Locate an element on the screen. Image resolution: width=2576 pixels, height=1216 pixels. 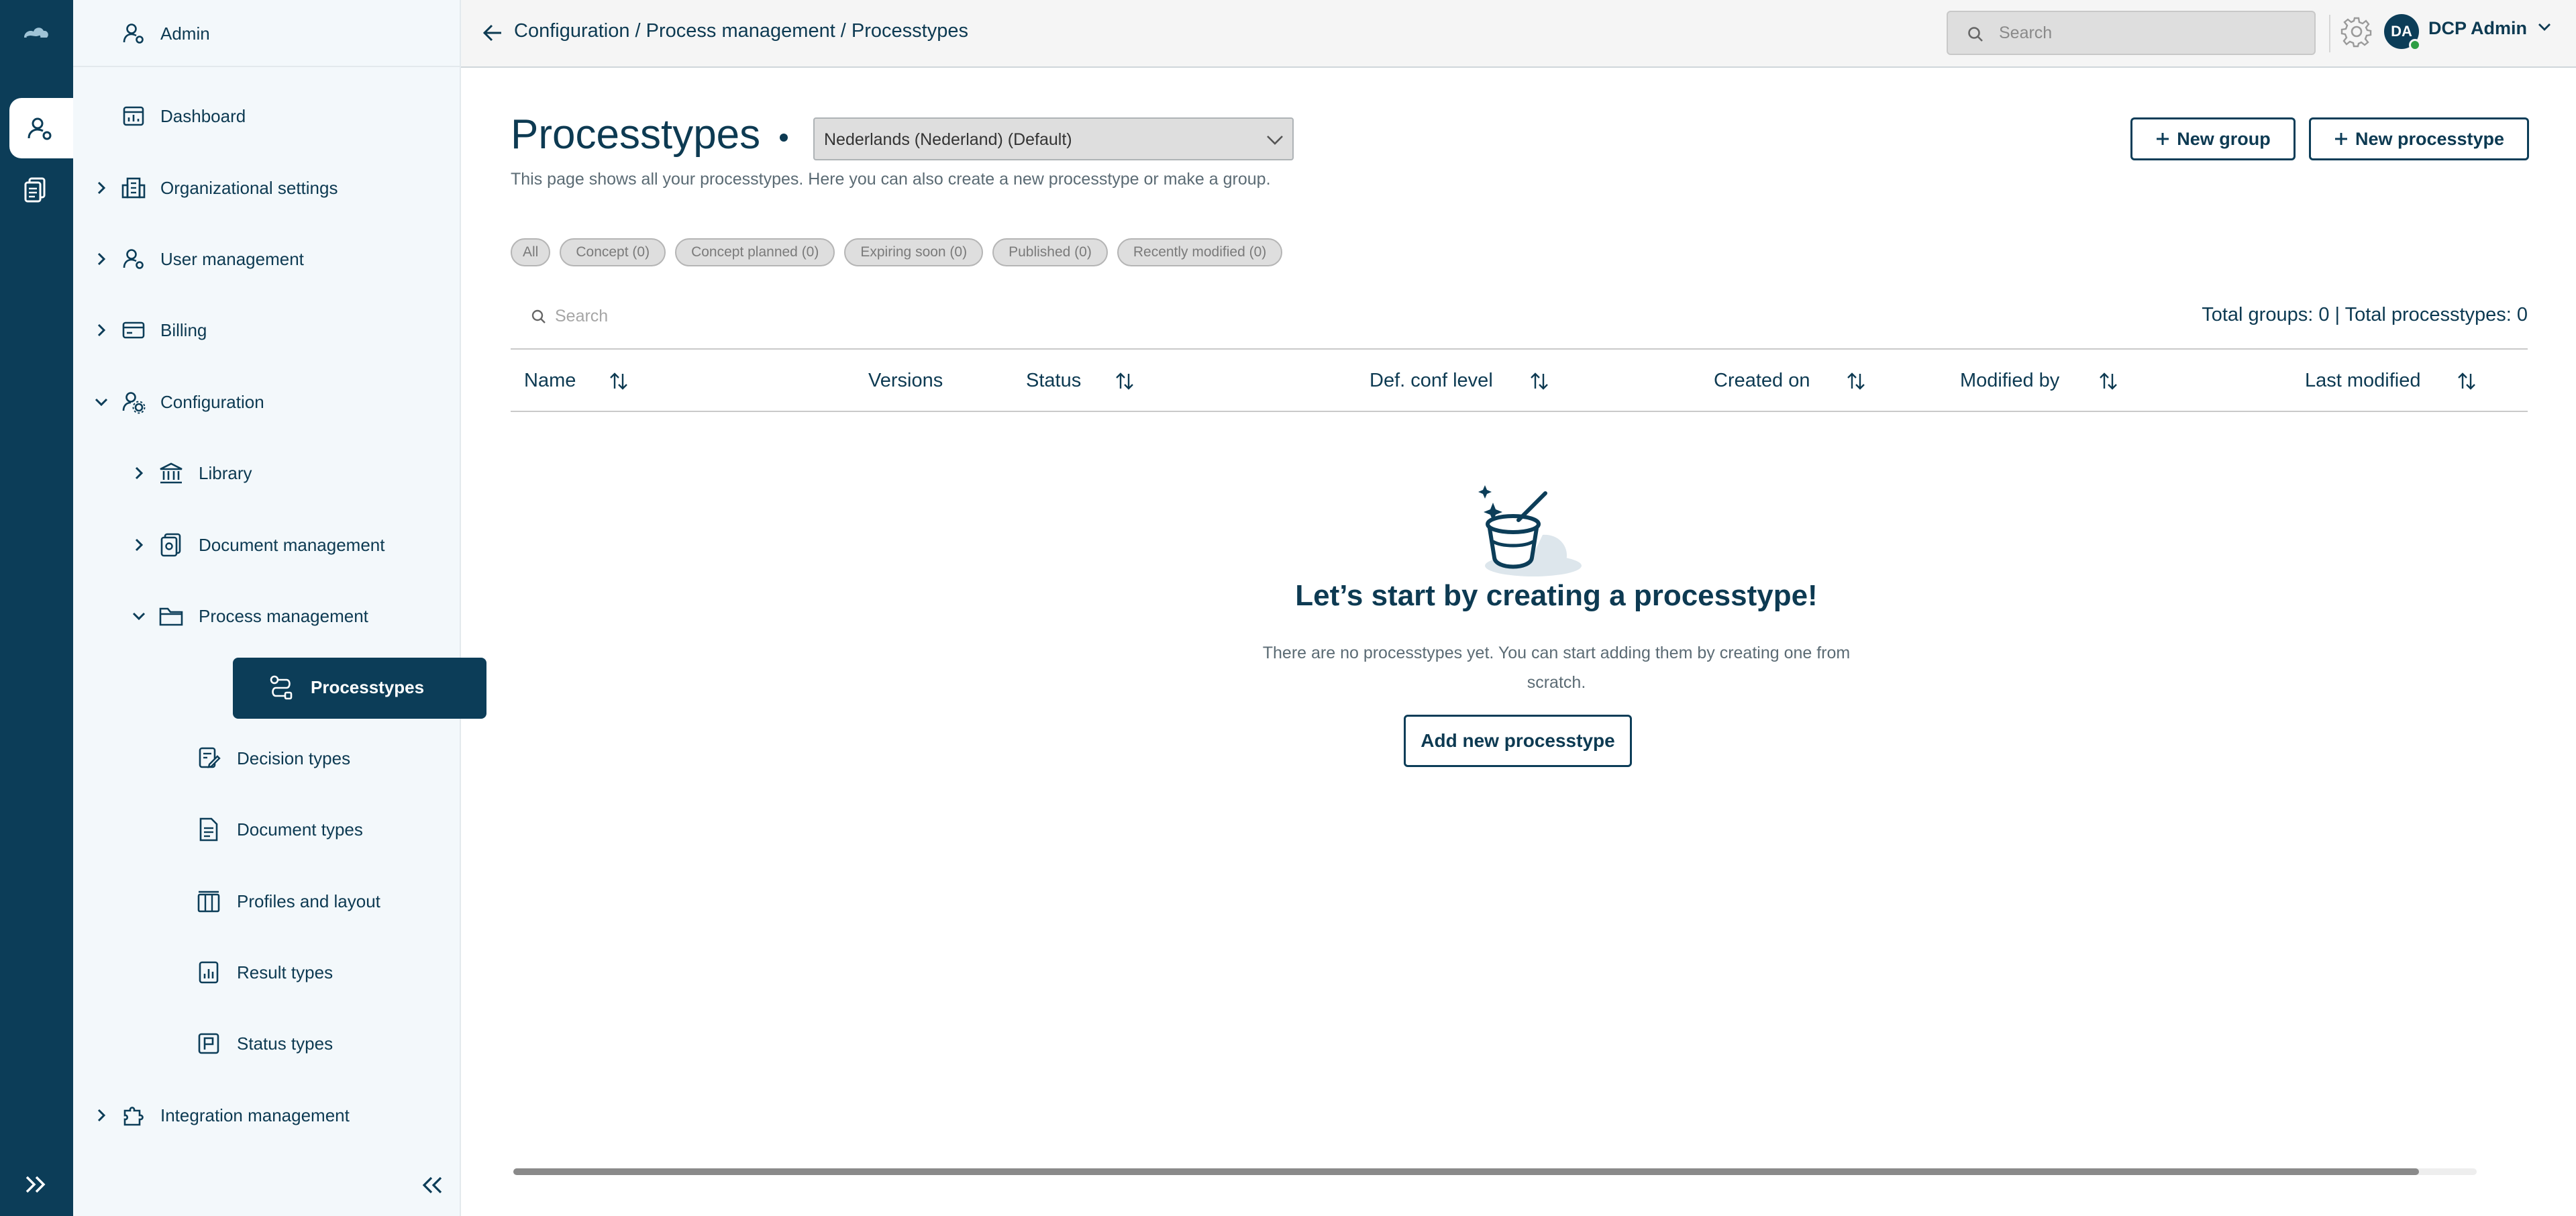
divider is located at coordinates (2329, 33).